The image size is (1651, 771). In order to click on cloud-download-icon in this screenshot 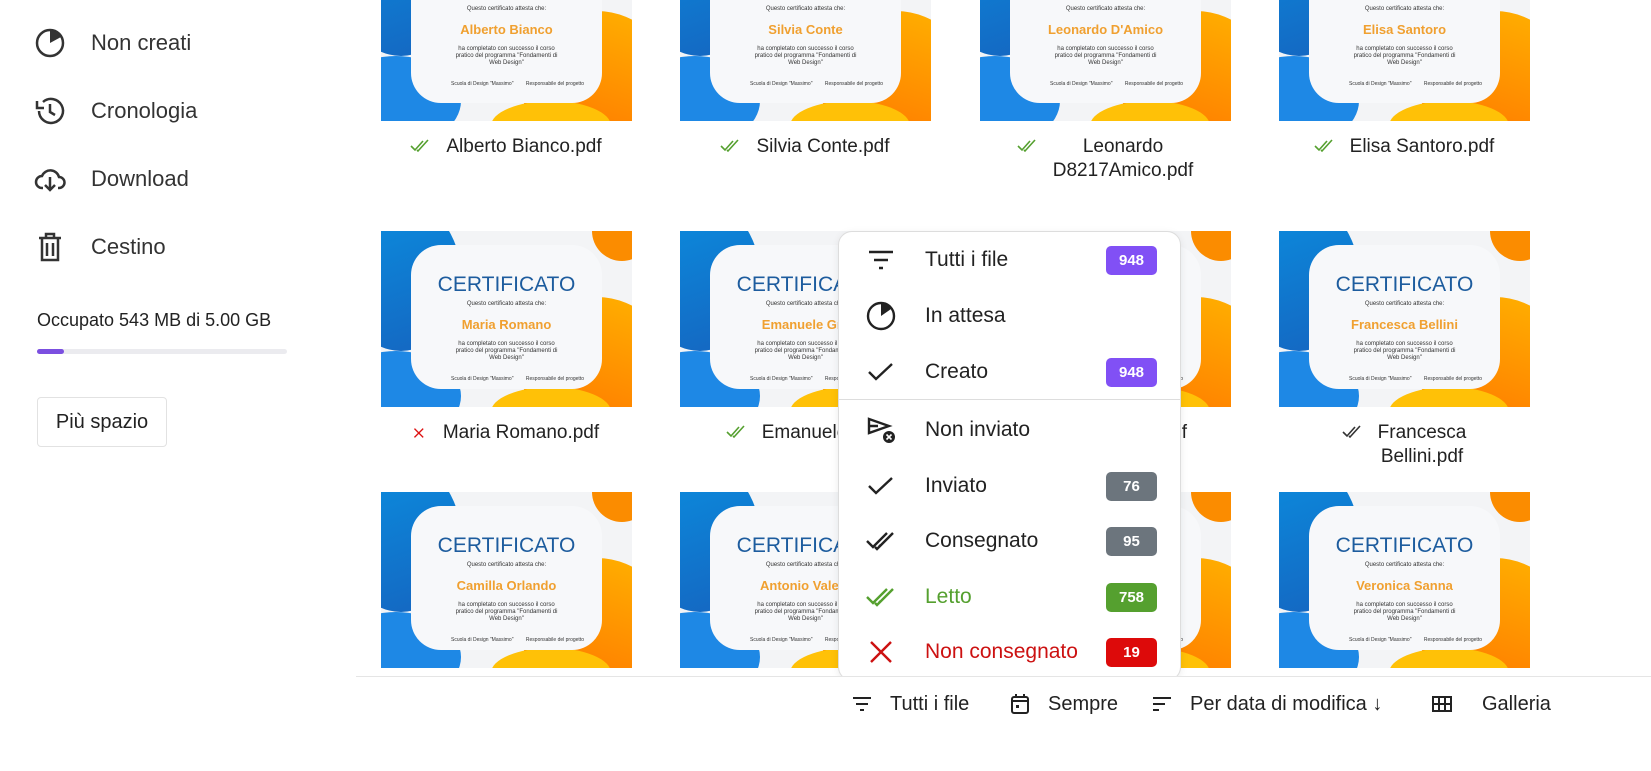, I will do `click(50, 180)`.